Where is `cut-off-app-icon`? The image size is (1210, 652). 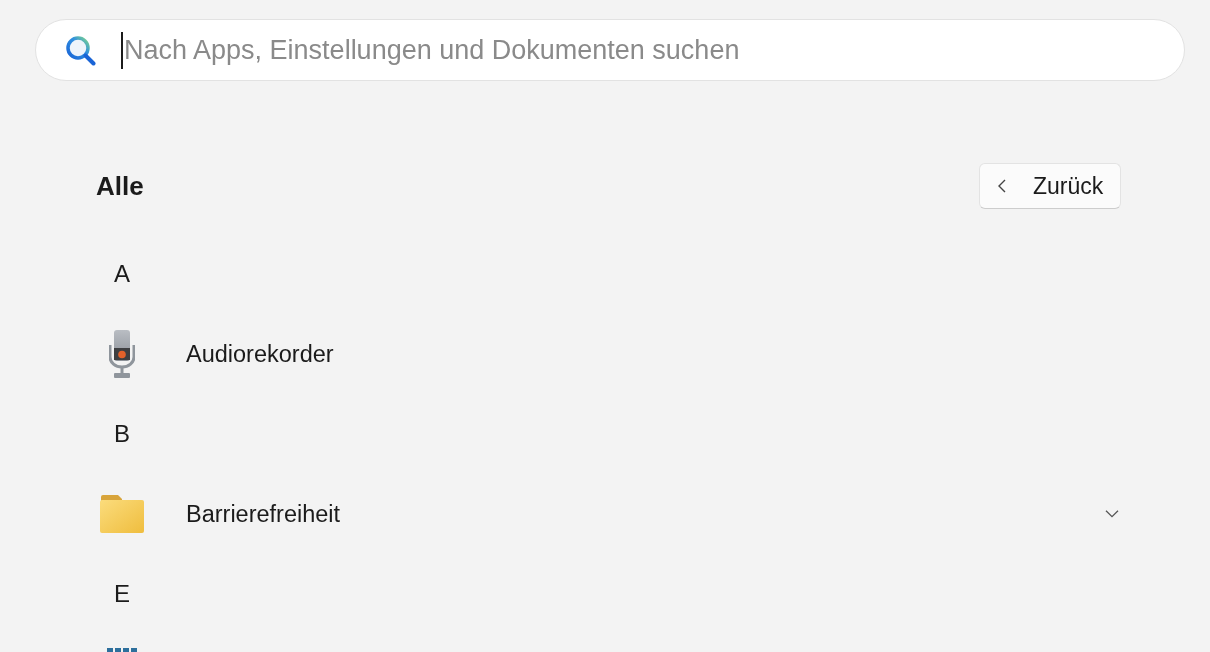 cut-off-app-icon is located at coordinates (122, 650).